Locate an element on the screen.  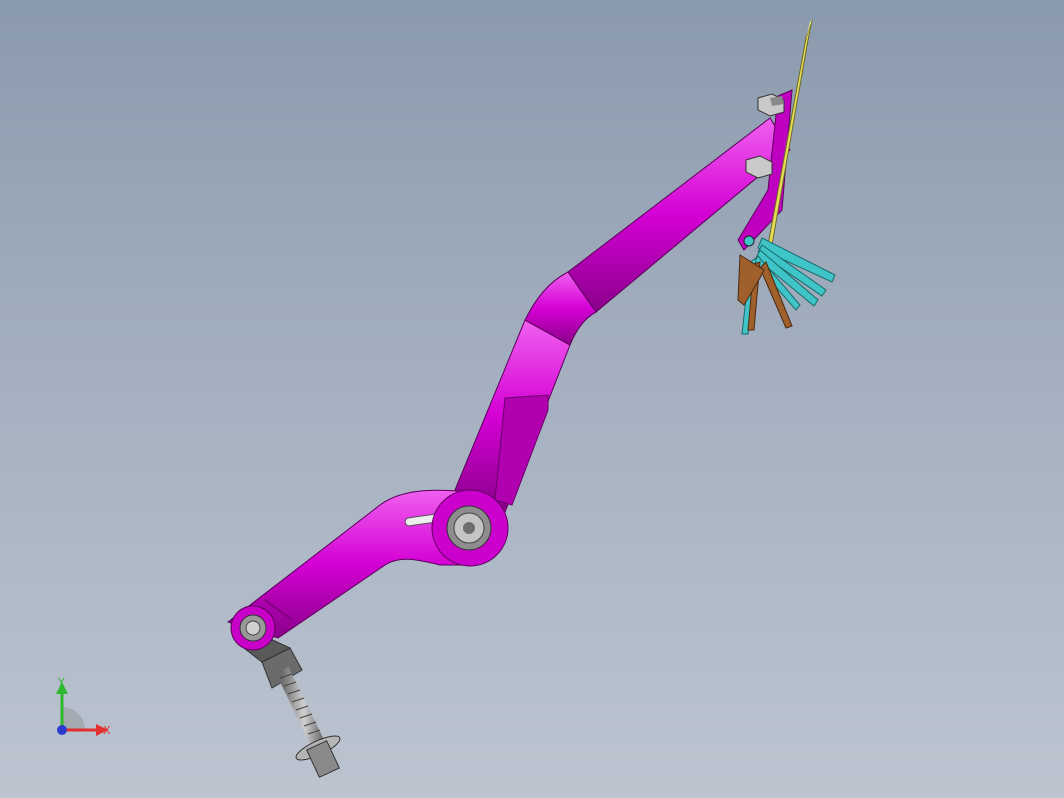
vertical-tube is located at coordinates (512, 416).